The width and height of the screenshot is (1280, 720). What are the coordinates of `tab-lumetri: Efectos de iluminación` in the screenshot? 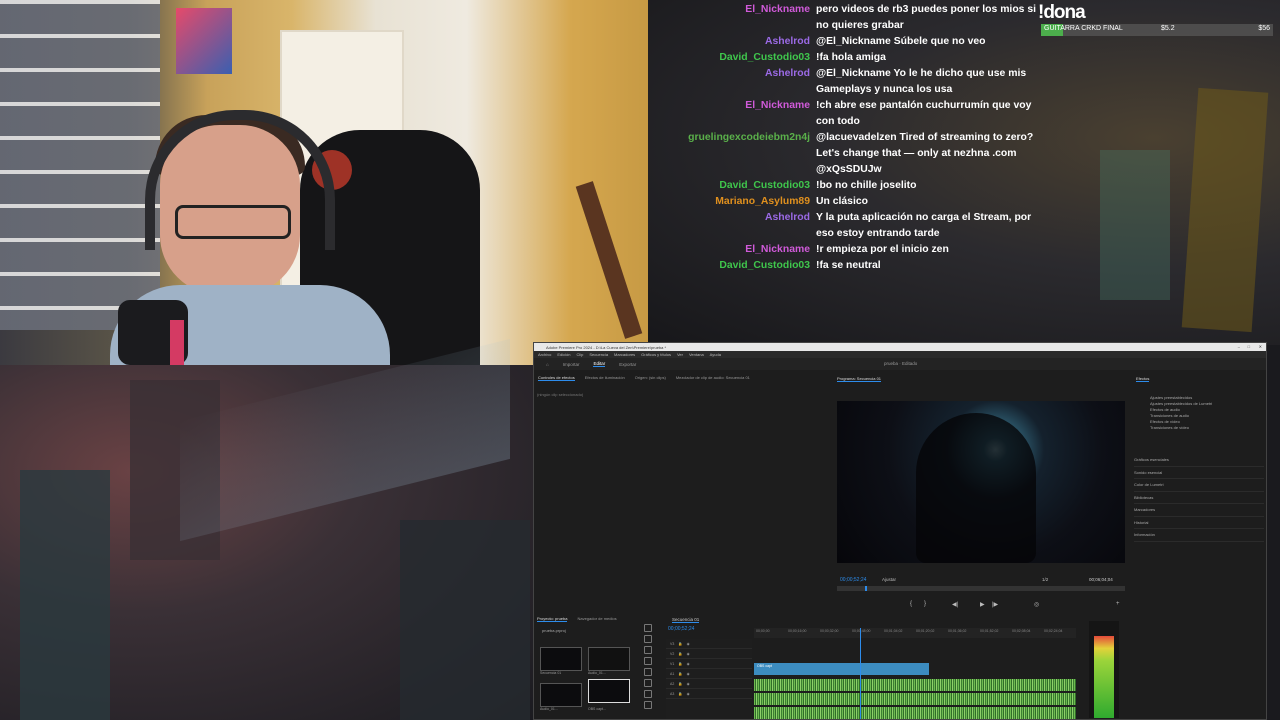 It's located at (605, 378).